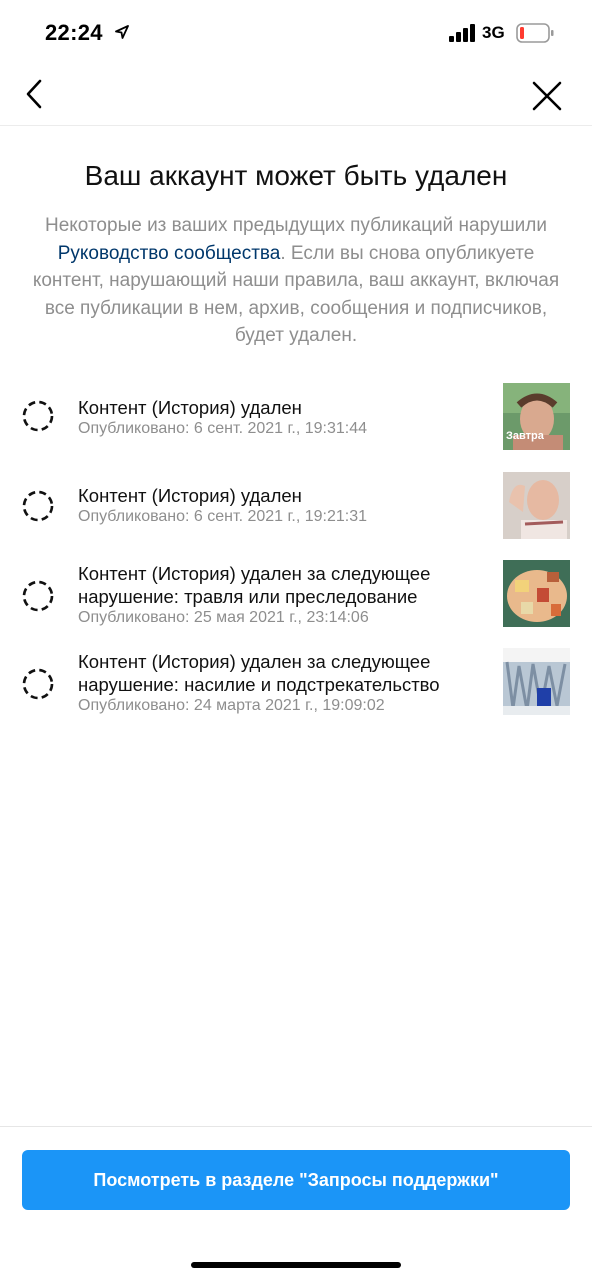  Describe the element at coordinates (525, 436) in the screenshot. I see `thumbnail-caption: Завтра` at that location.